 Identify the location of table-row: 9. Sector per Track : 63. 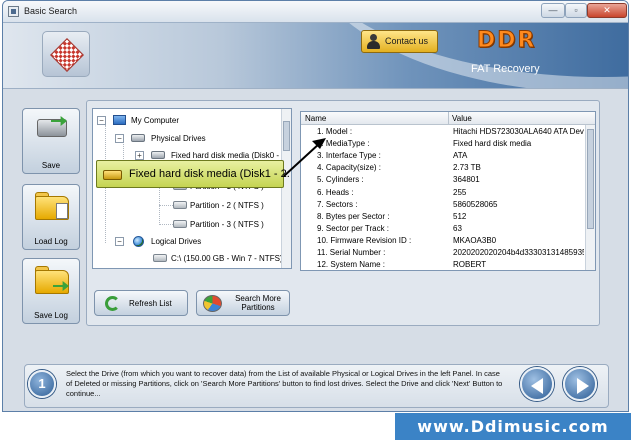
(448, 229).